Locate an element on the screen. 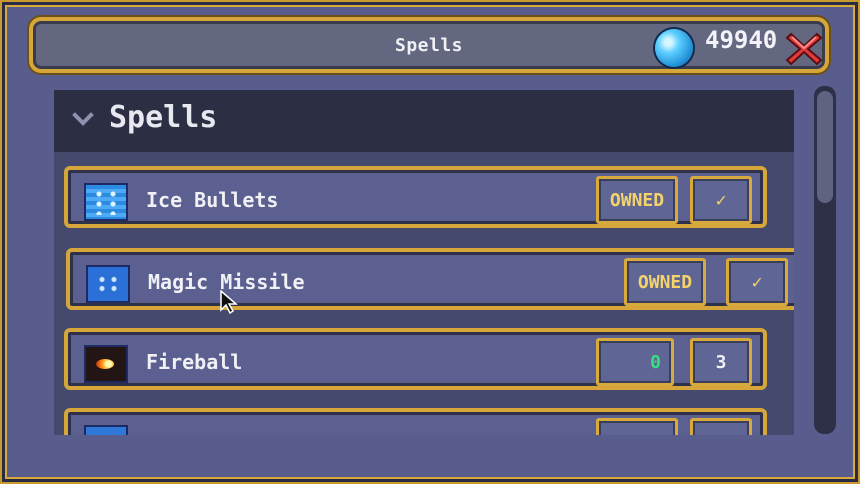  spells-section-header: Spells is located at coordinates (424, 121).